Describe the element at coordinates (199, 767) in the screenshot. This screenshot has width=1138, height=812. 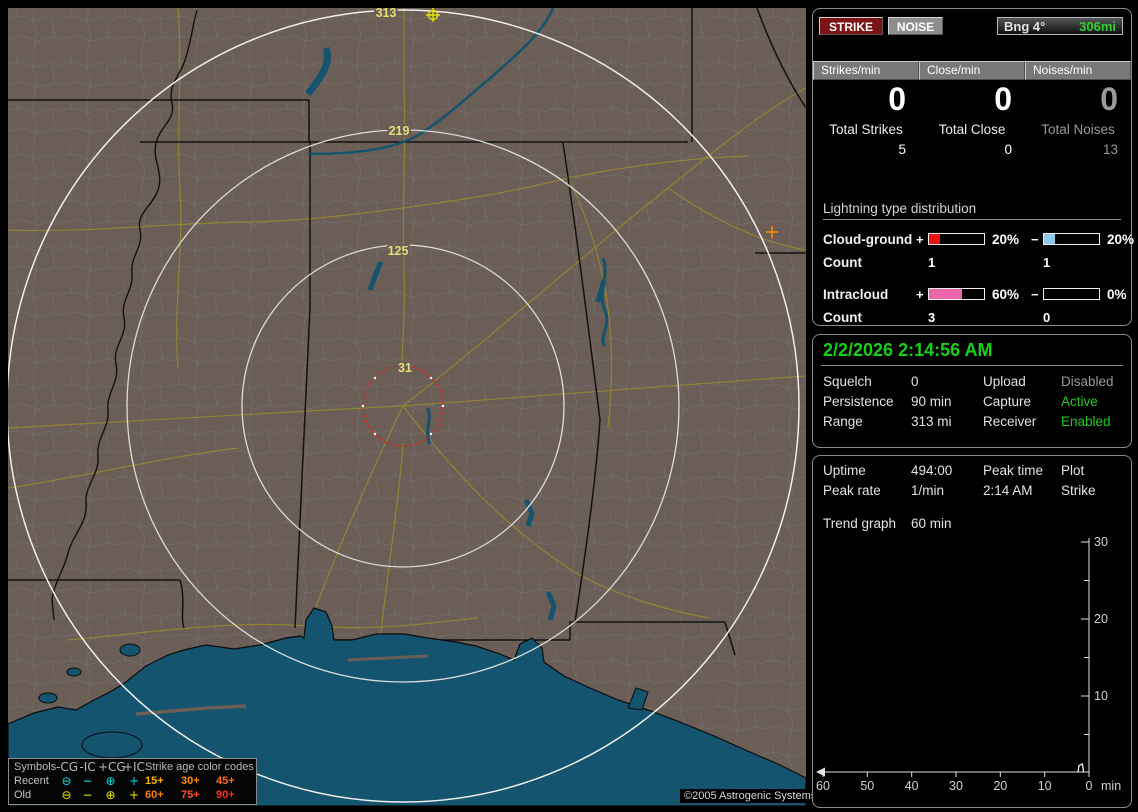
I see `legend-age-title: Strike age color codes` at that location.